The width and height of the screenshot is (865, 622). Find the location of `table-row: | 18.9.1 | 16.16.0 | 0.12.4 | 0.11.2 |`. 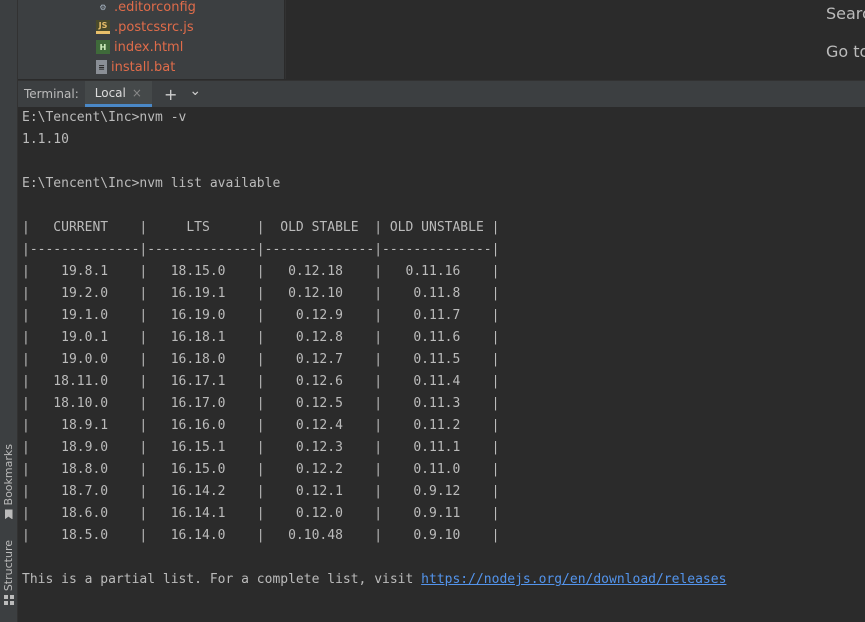

table-row: | 18.9.1 | 16.16.0 | 0.12.4 | 0.11.2 | is located at coordinates (261, 425).